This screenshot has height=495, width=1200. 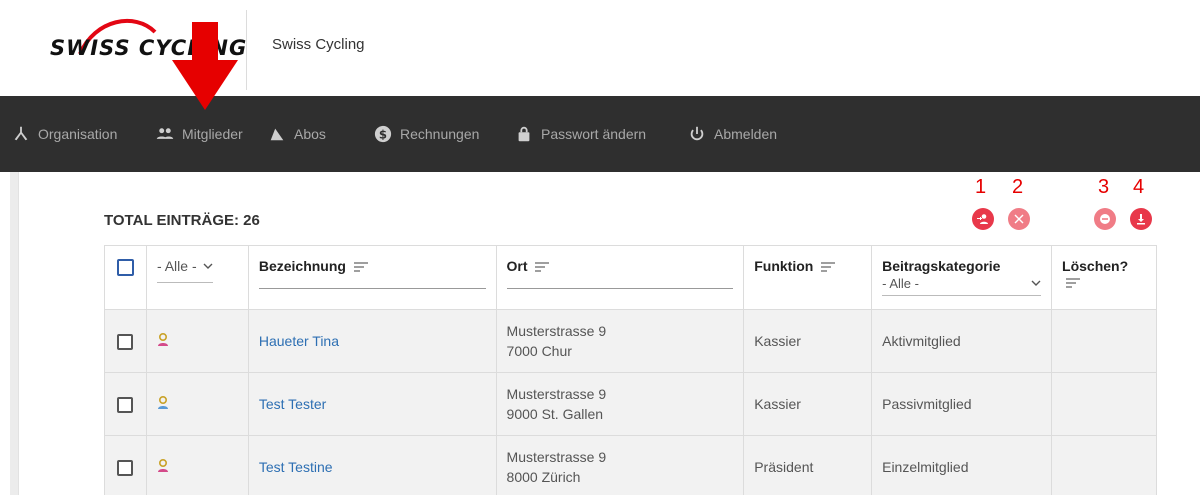 What do you see at coordinates (299, 341) in the screenshot?
I see `member-name-link: Haueter Tina` at bounding box center [299, 341].